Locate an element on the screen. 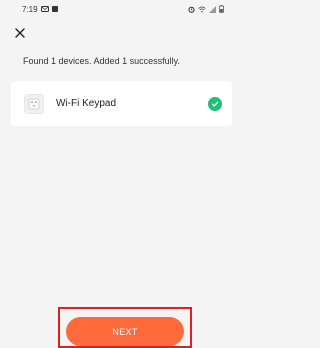 This screenshot has width=320, height=348. alarm-icon is located at coordinates (191, 9).